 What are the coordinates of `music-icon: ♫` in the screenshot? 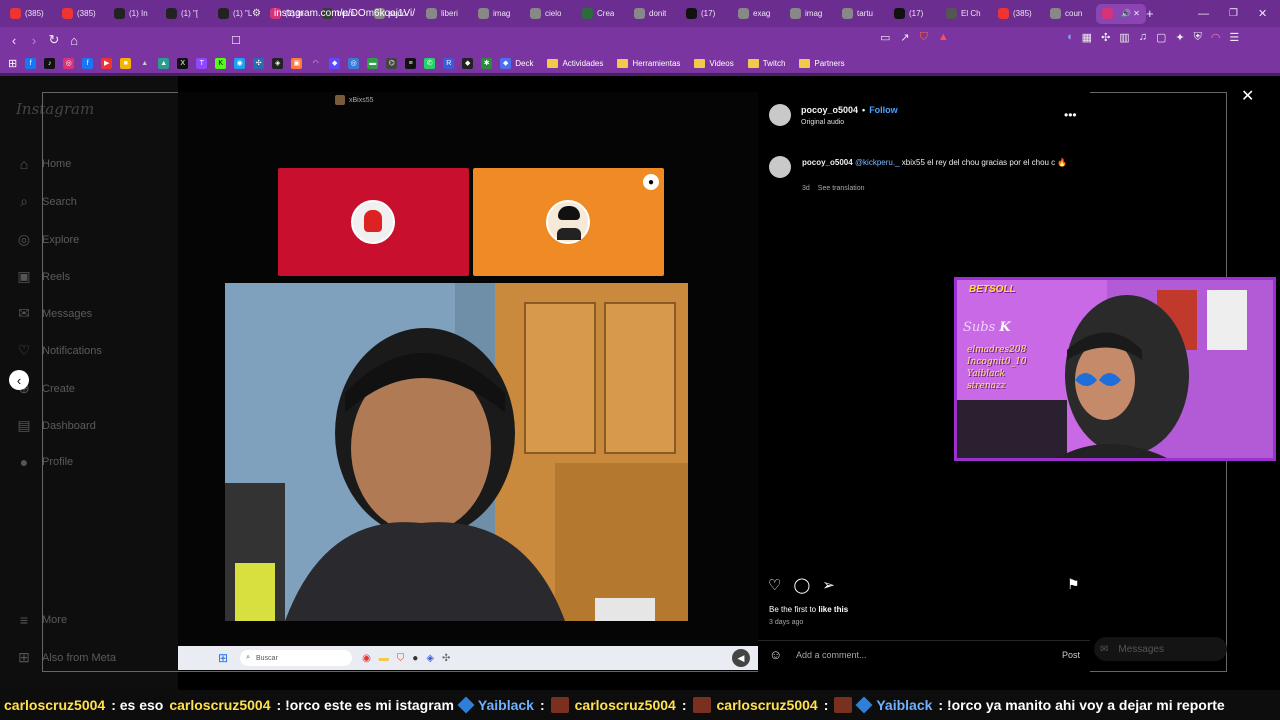 It's located at (1143, 37).